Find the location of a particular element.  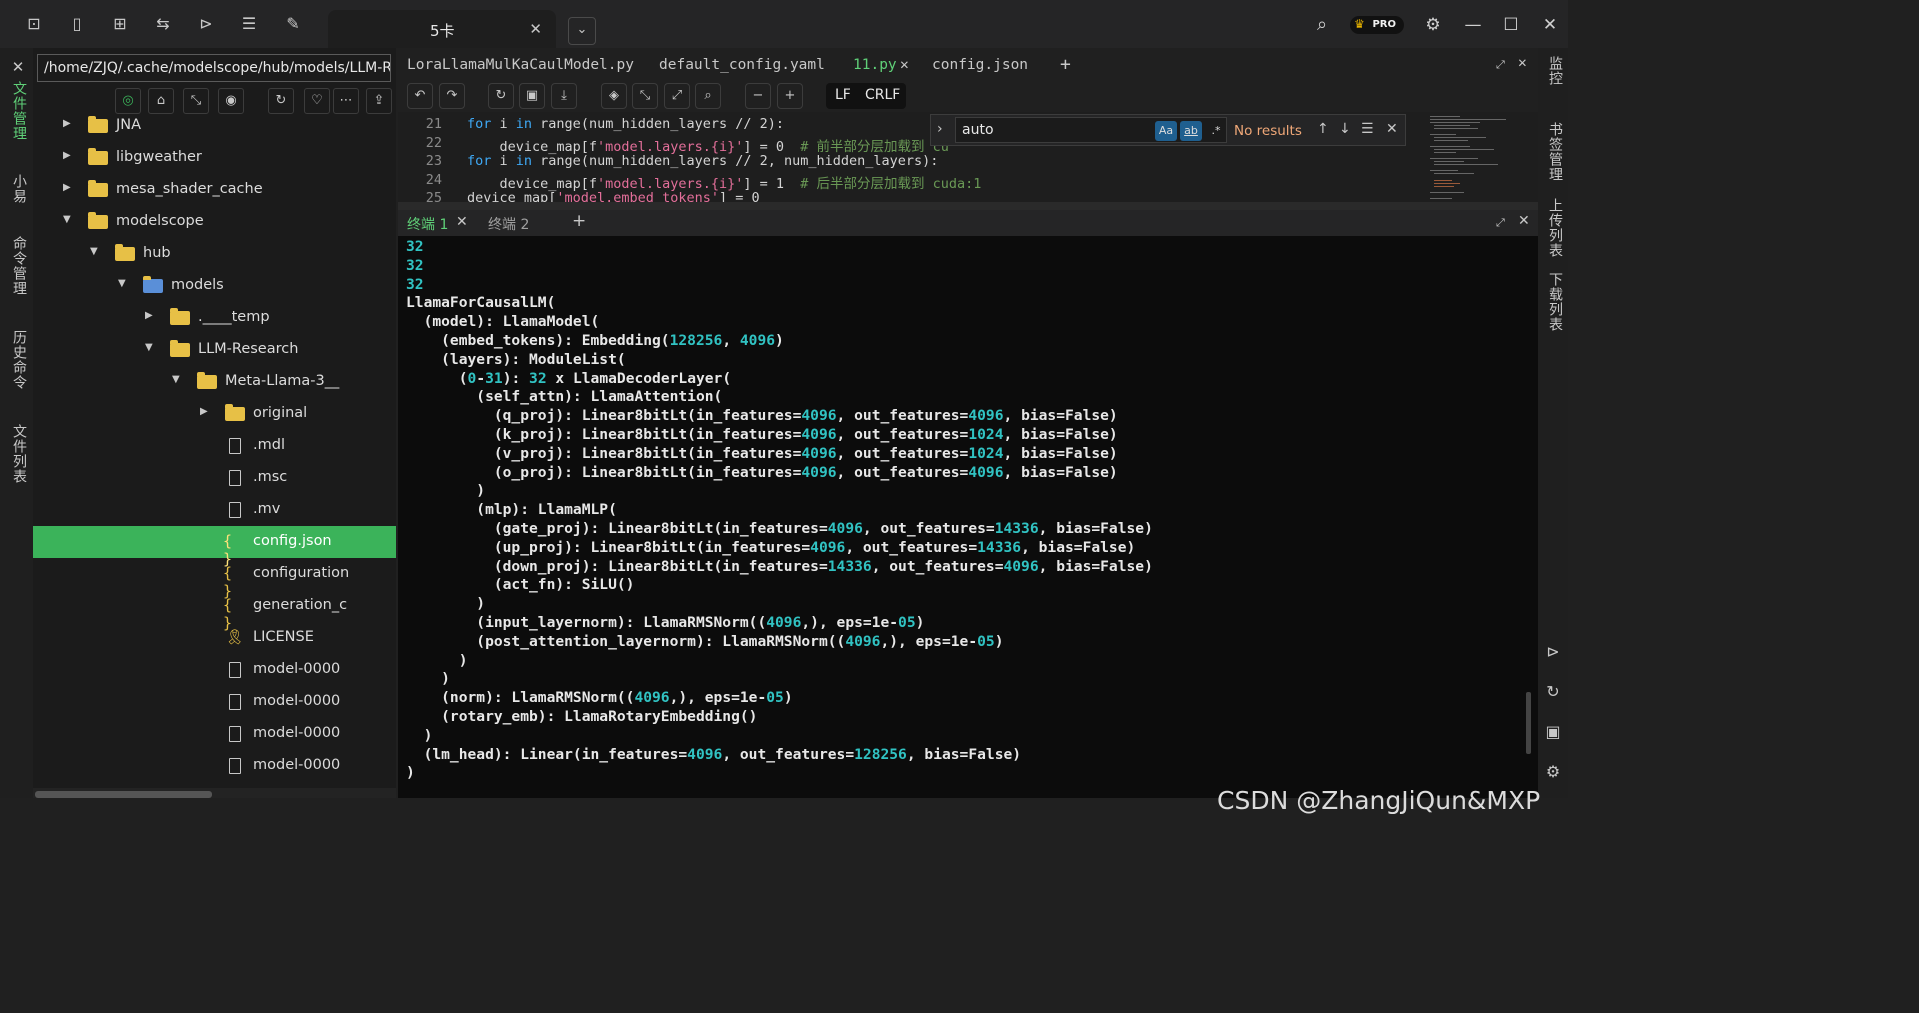

tree-row: ▶ libgweather is located at coordinates (214, 158).